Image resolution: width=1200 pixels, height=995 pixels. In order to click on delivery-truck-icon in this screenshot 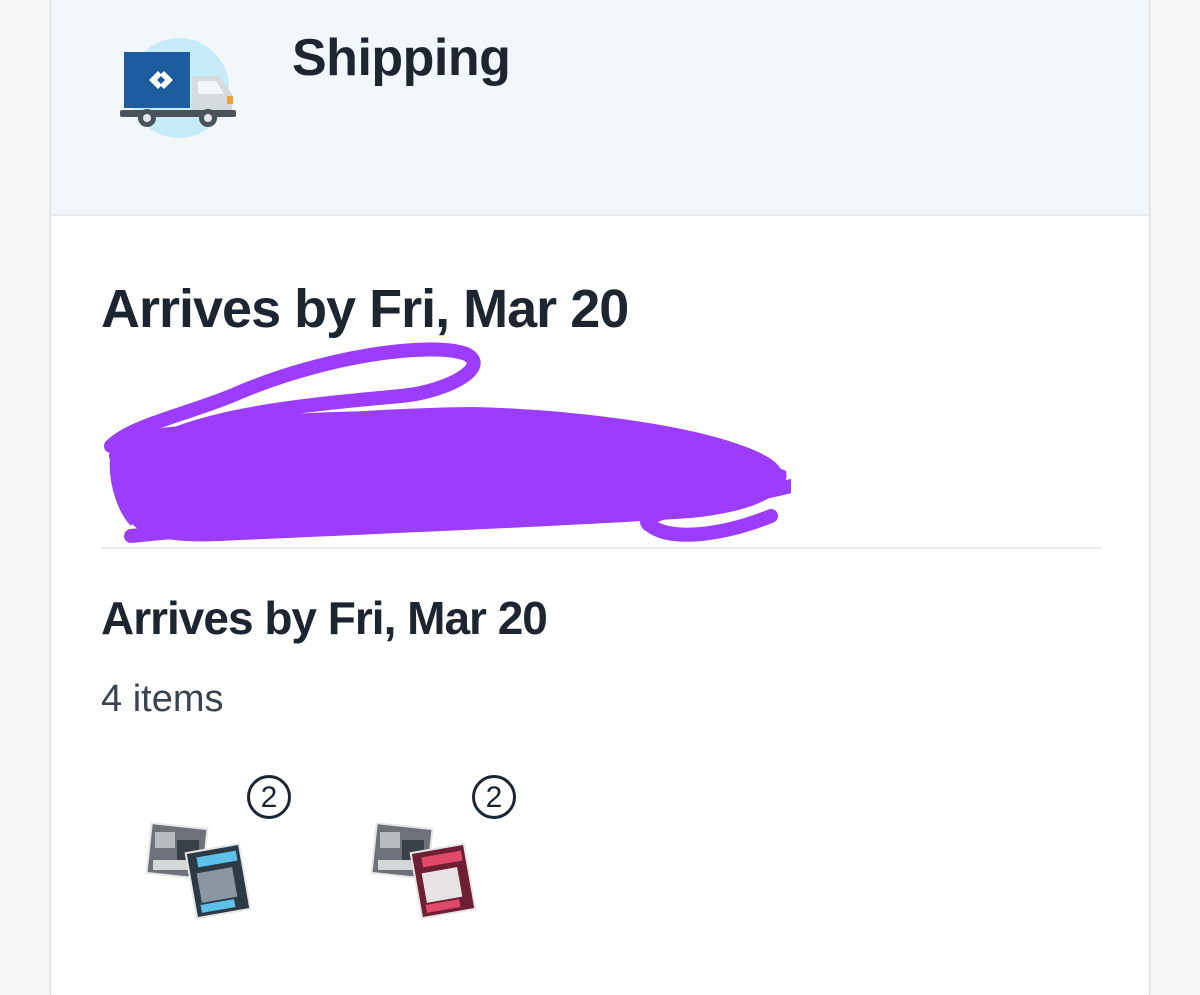, I will do `click(178, 88)`.